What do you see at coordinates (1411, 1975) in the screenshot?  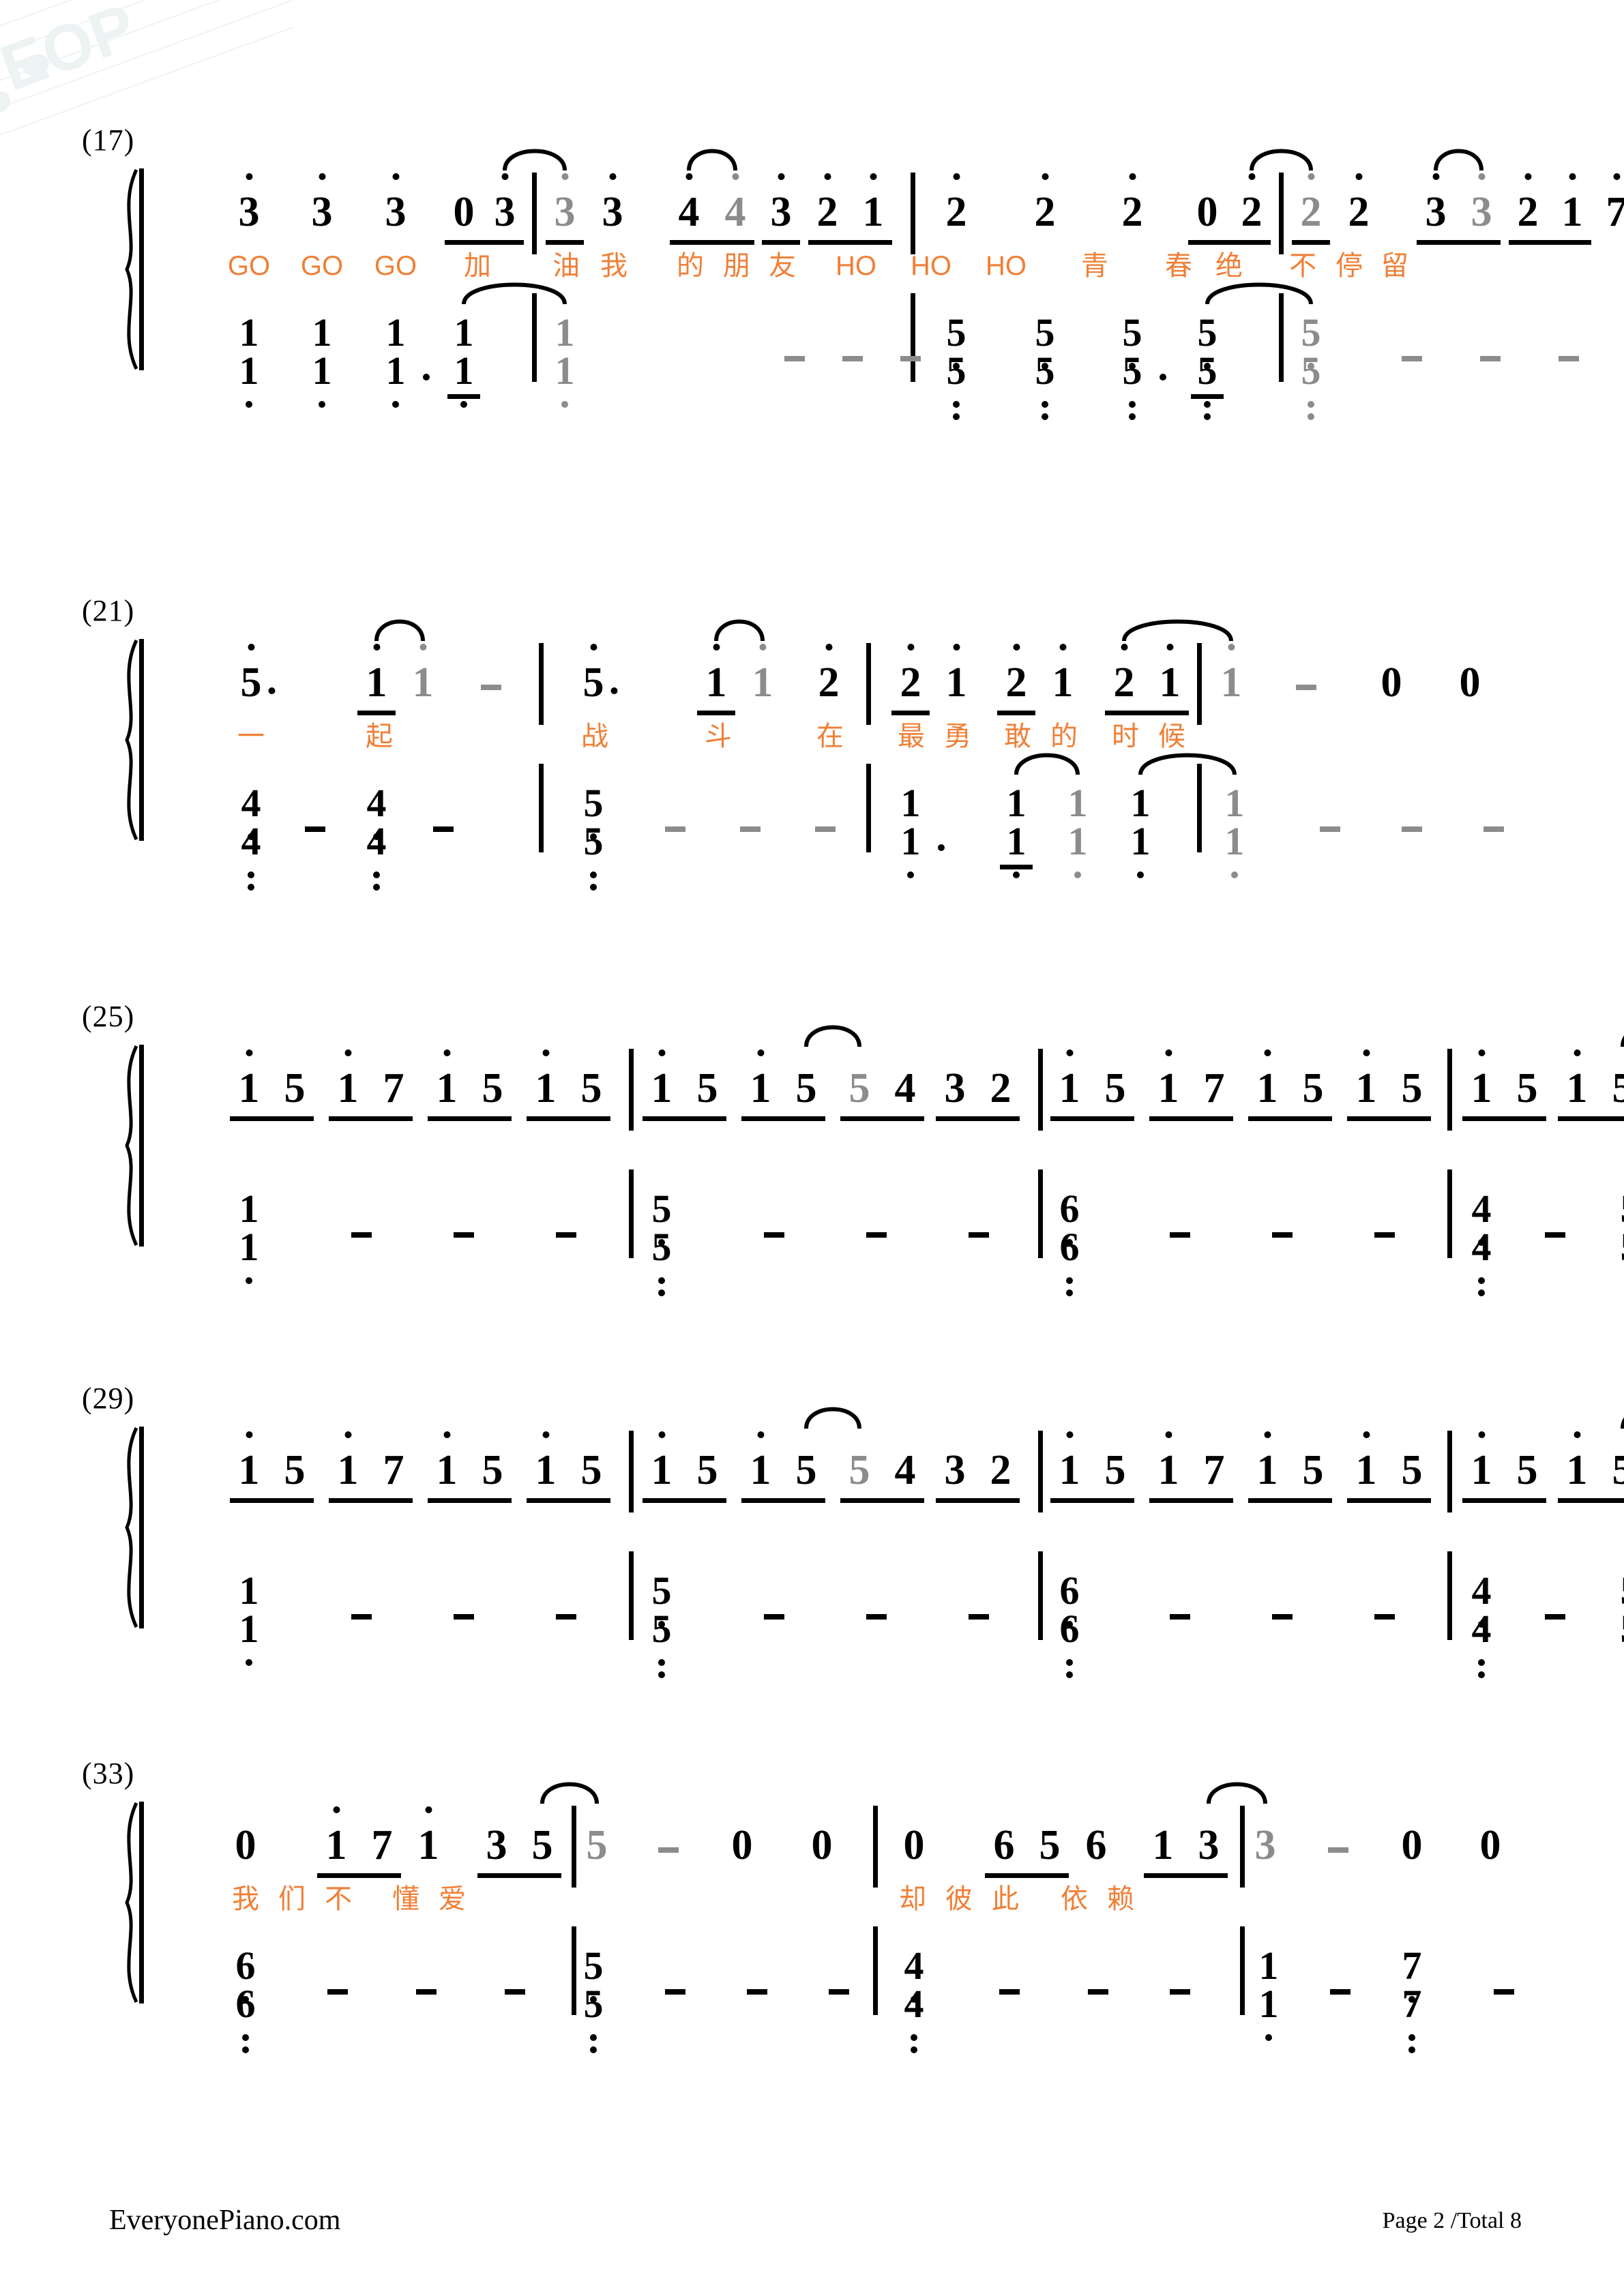 I see `bass-note-upper: 7` at bounding box center [1411, 1975].